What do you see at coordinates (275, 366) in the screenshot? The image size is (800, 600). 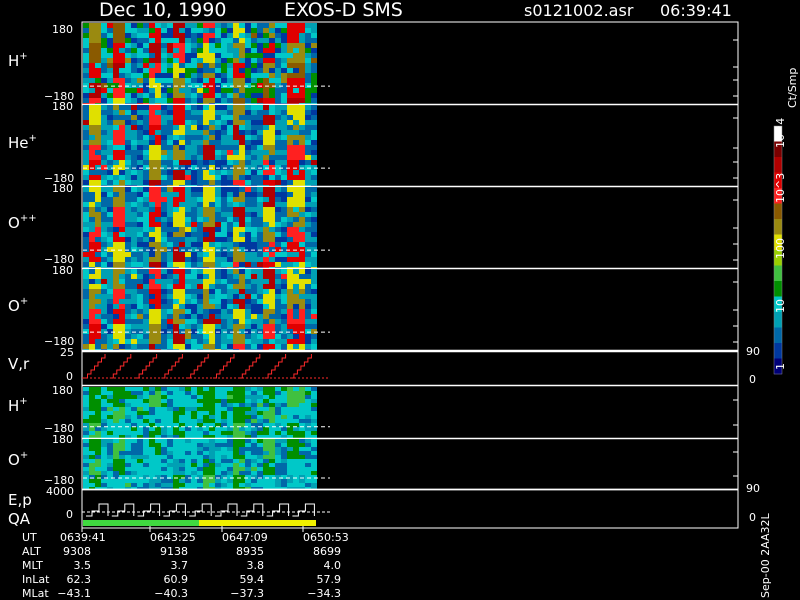 I see `velocity-ramp` at bounding box center [275, 366].